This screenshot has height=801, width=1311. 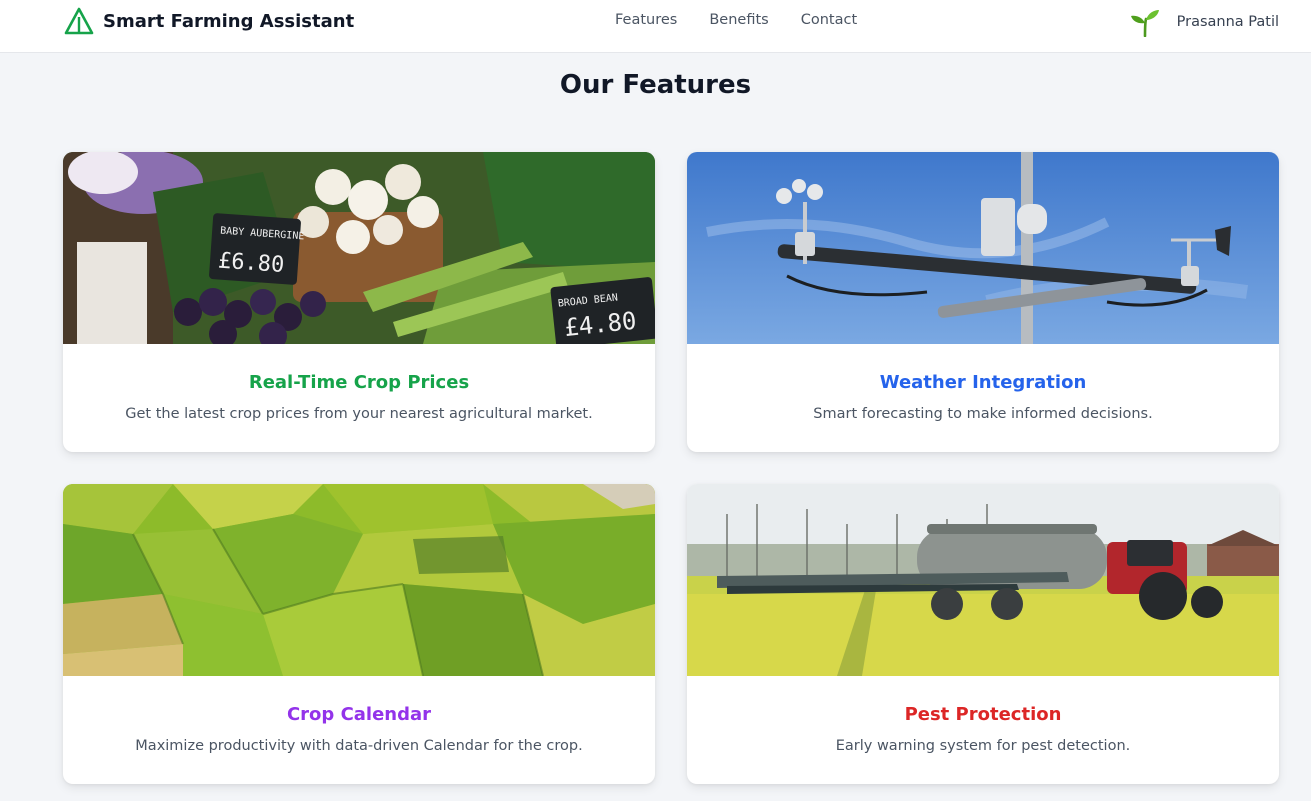 I want to click on nav-links: Features Benefits Contact, so click(x=736, y=20).